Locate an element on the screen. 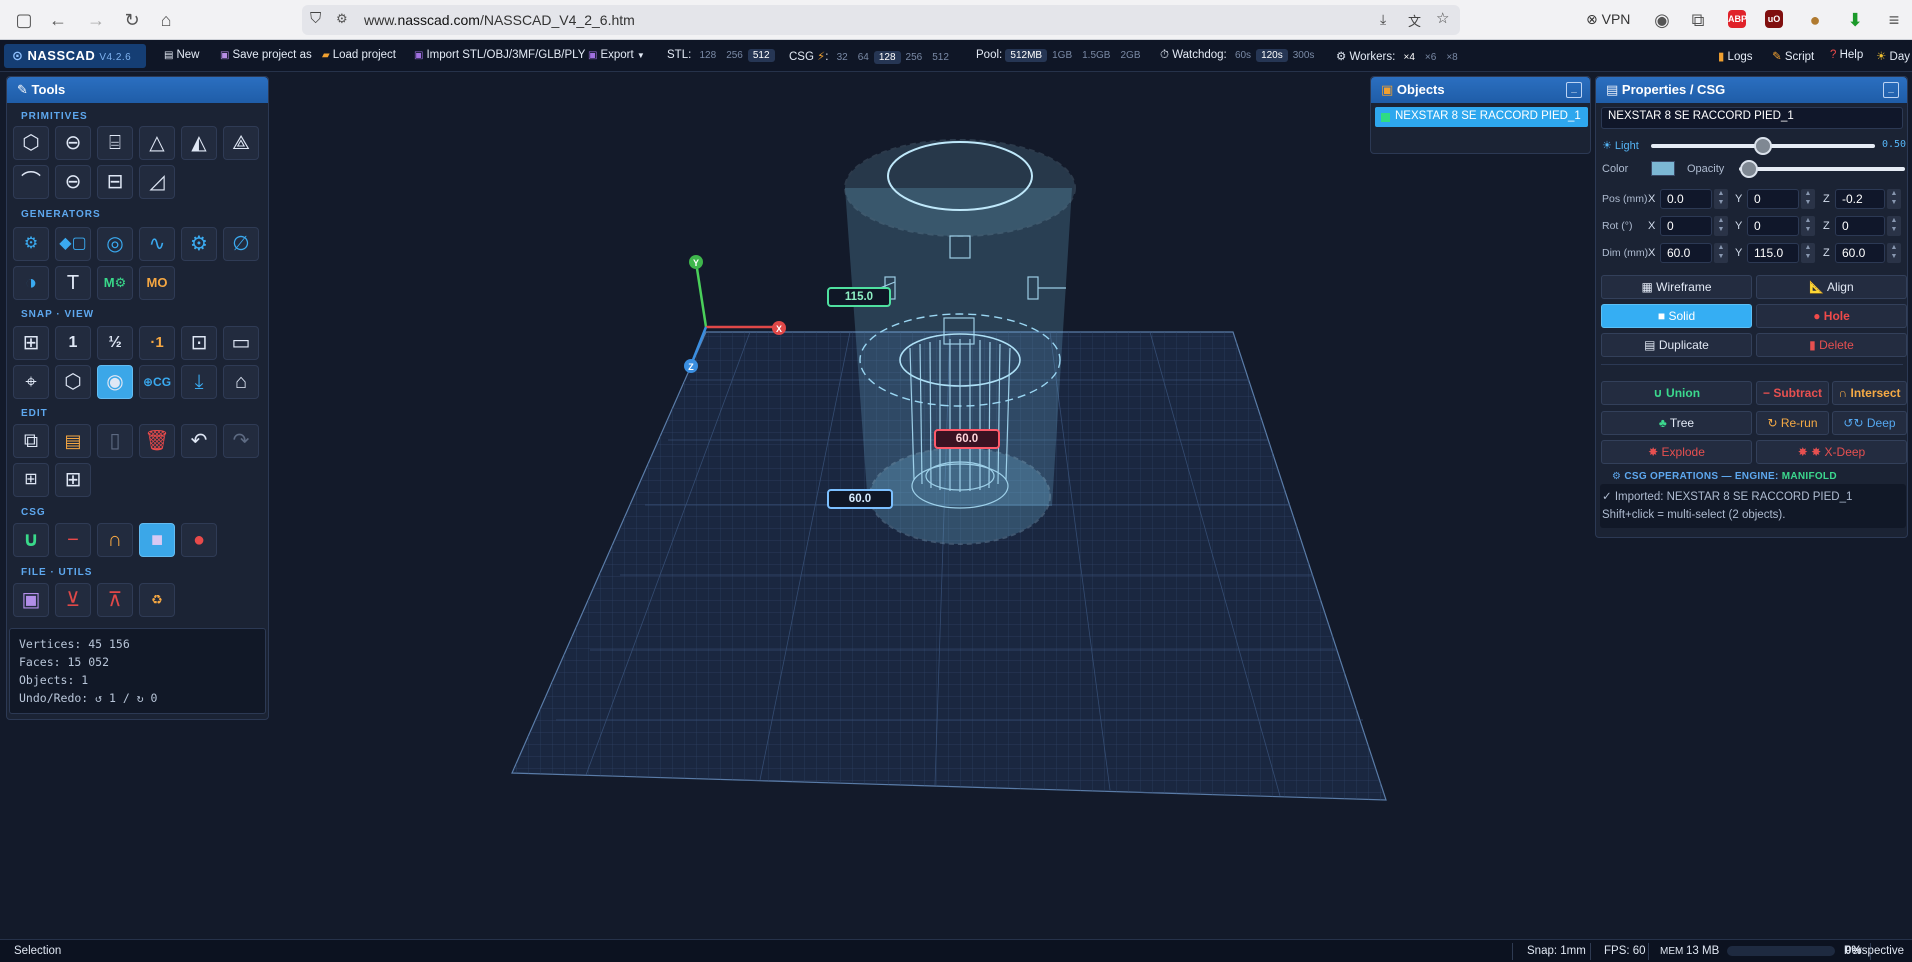 The width and height of the screenshot is (1912, 962). projection-toggle: Perspective is located at coordinates (1874, 951).